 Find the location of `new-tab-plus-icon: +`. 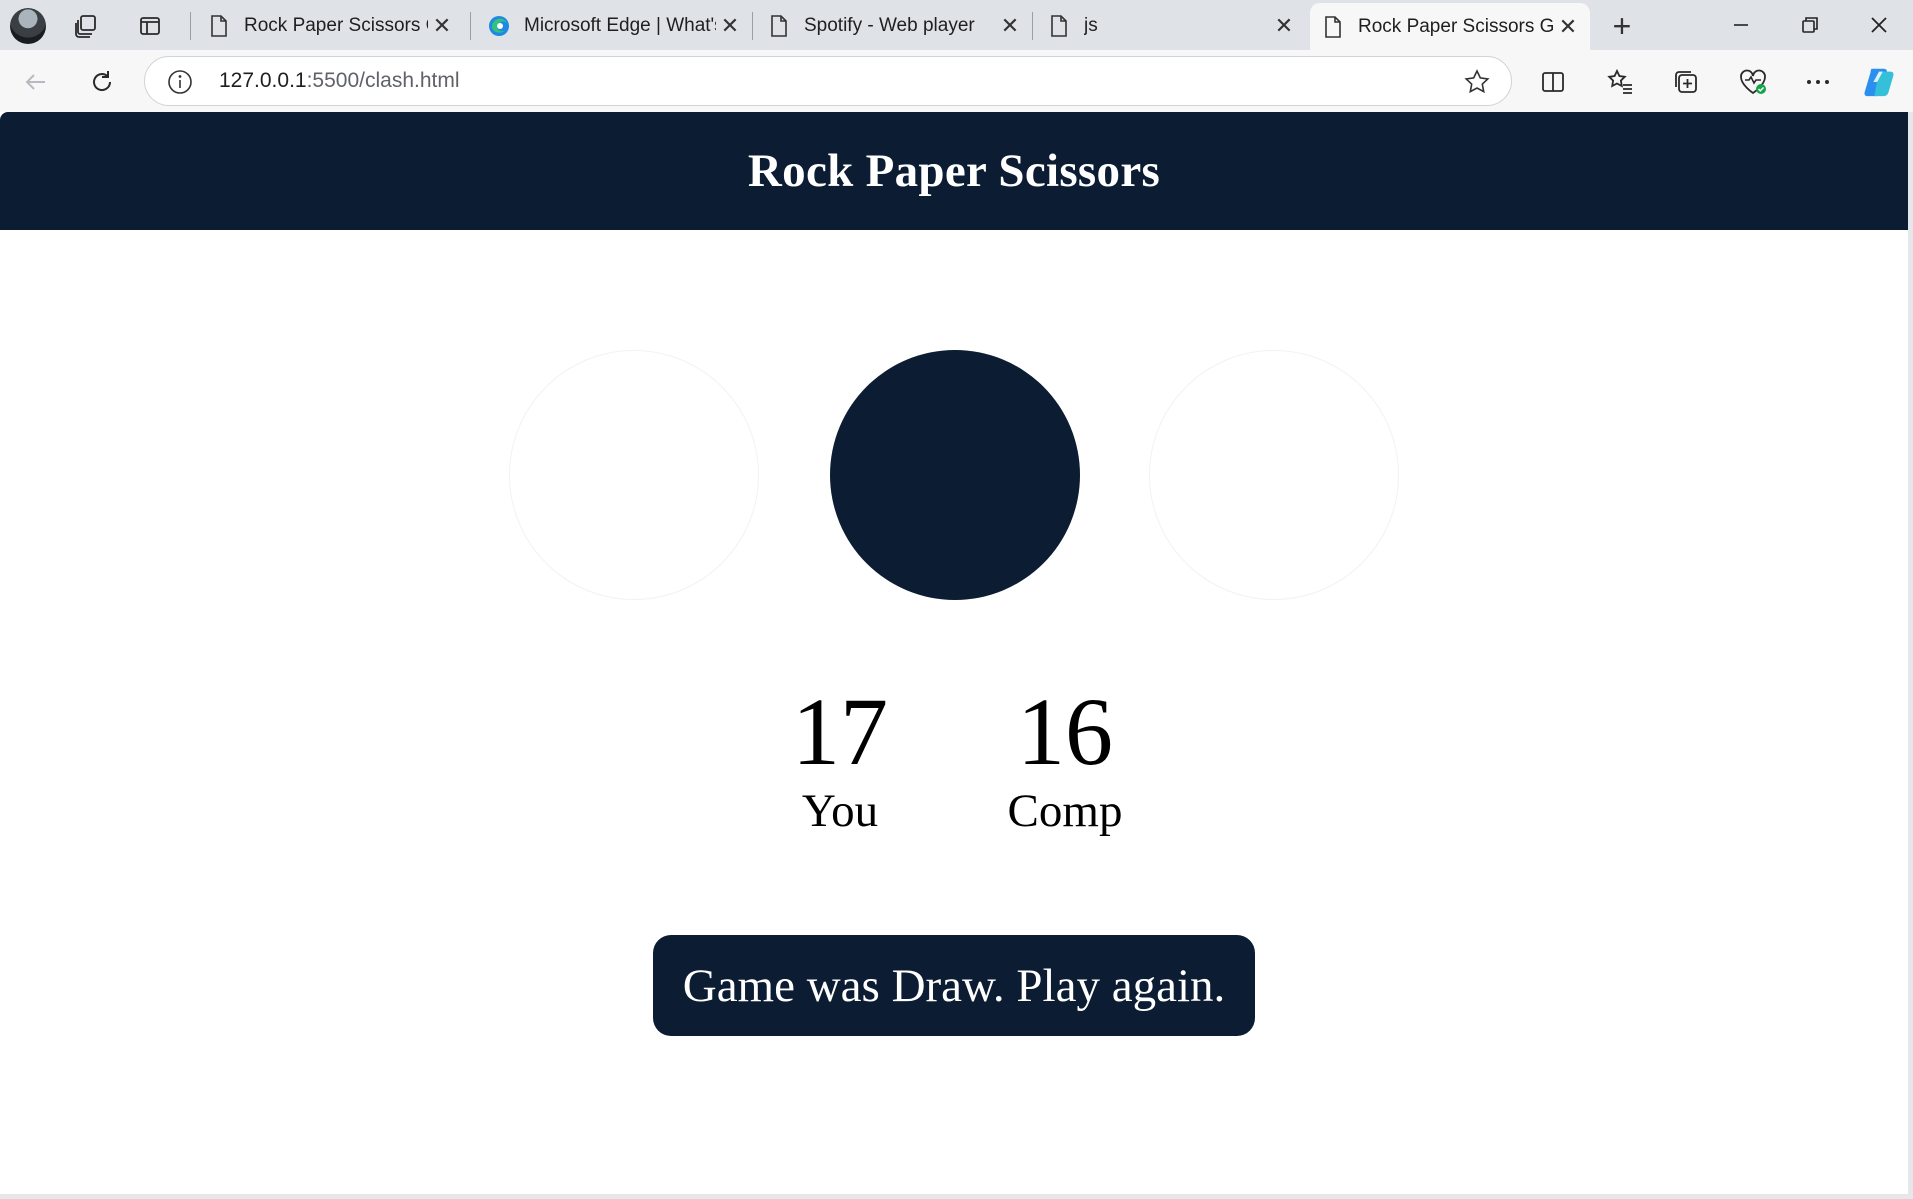

new-tab-plus-icon: + is located at coordinates (1622, 26).